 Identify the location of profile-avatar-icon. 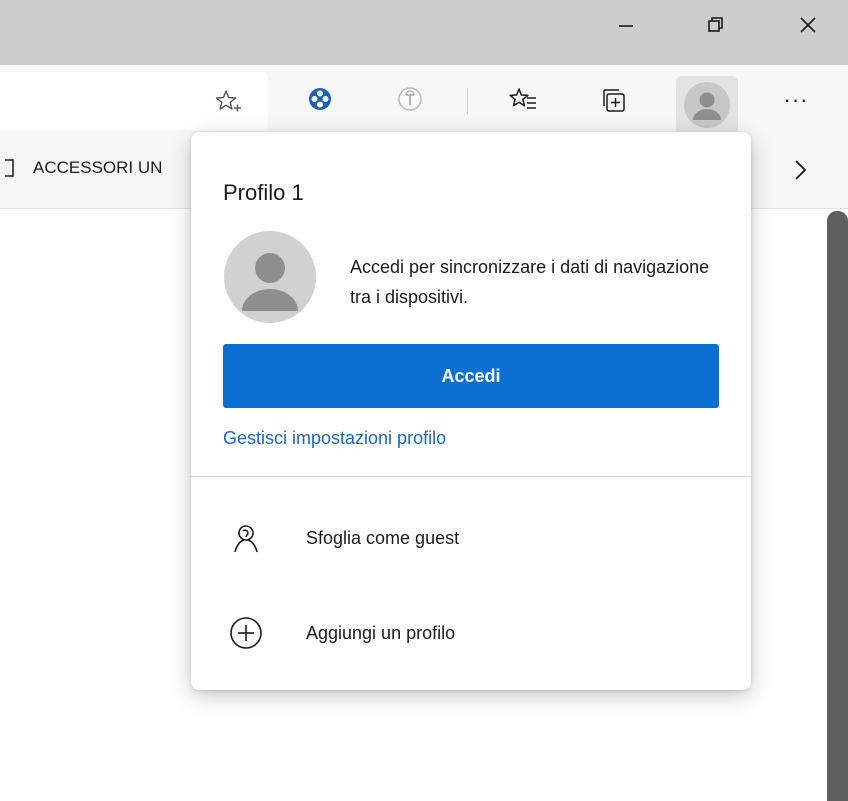
(707, 105).